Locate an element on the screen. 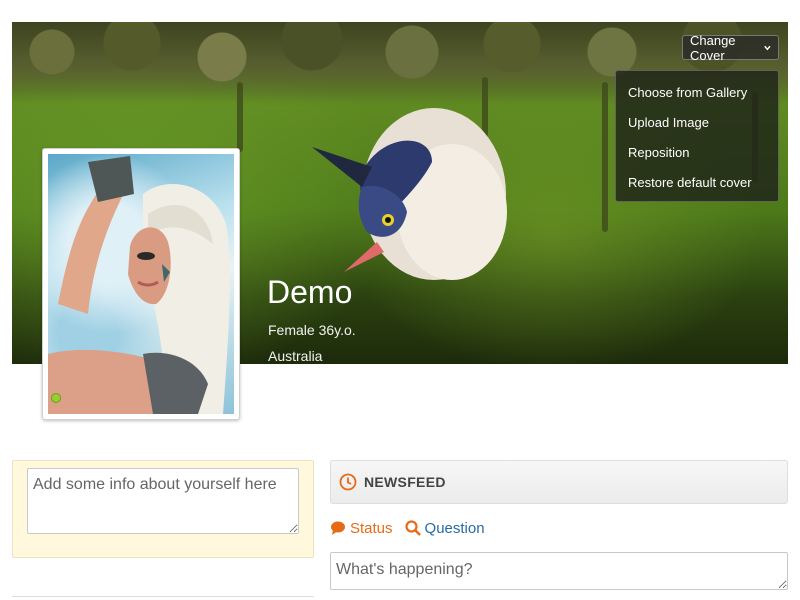 The height and width of the screenshot is (600, 800). post-type-tabs: Status Question is located at coordinates (413, 528).